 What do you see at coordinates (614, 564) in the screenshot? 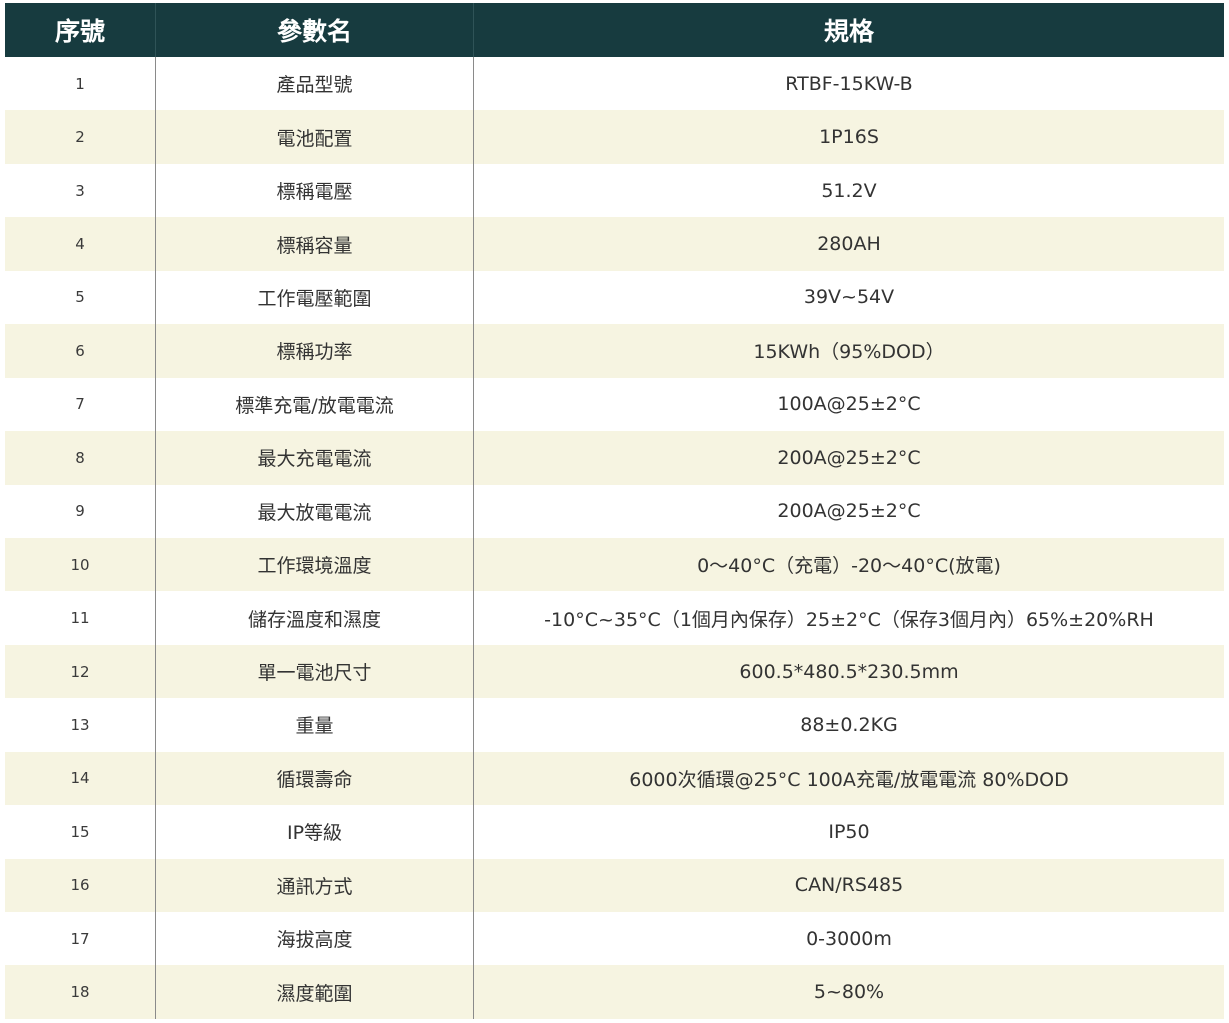
I see `table-row: 10 工作環境溫度 0～40°C（充電）-20～40°C(放電)` at bounding box center [614, 564].